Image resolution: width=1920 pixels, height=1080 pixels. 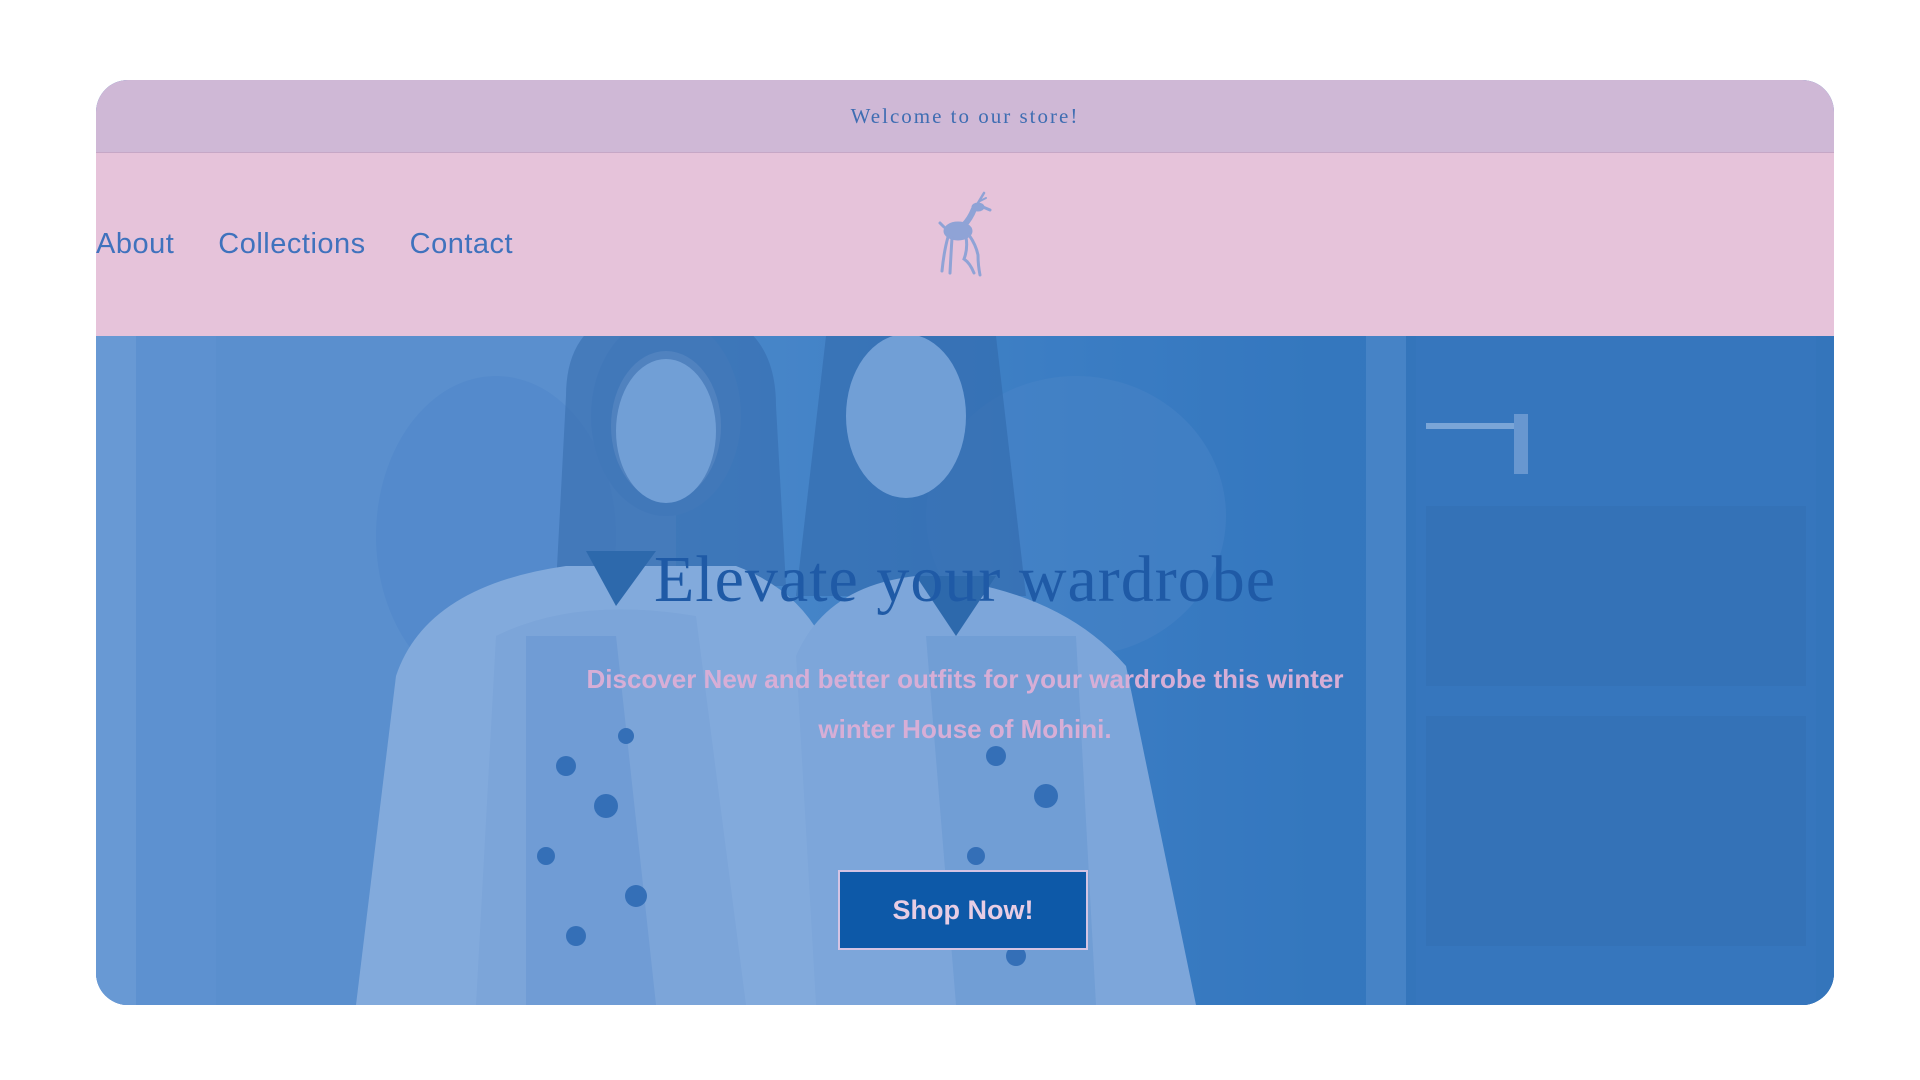 What do you see at coordinates (963, 910) in the screenshot?
I see `shop-now-button: Shop Now!` at bounding box center [963, 910].